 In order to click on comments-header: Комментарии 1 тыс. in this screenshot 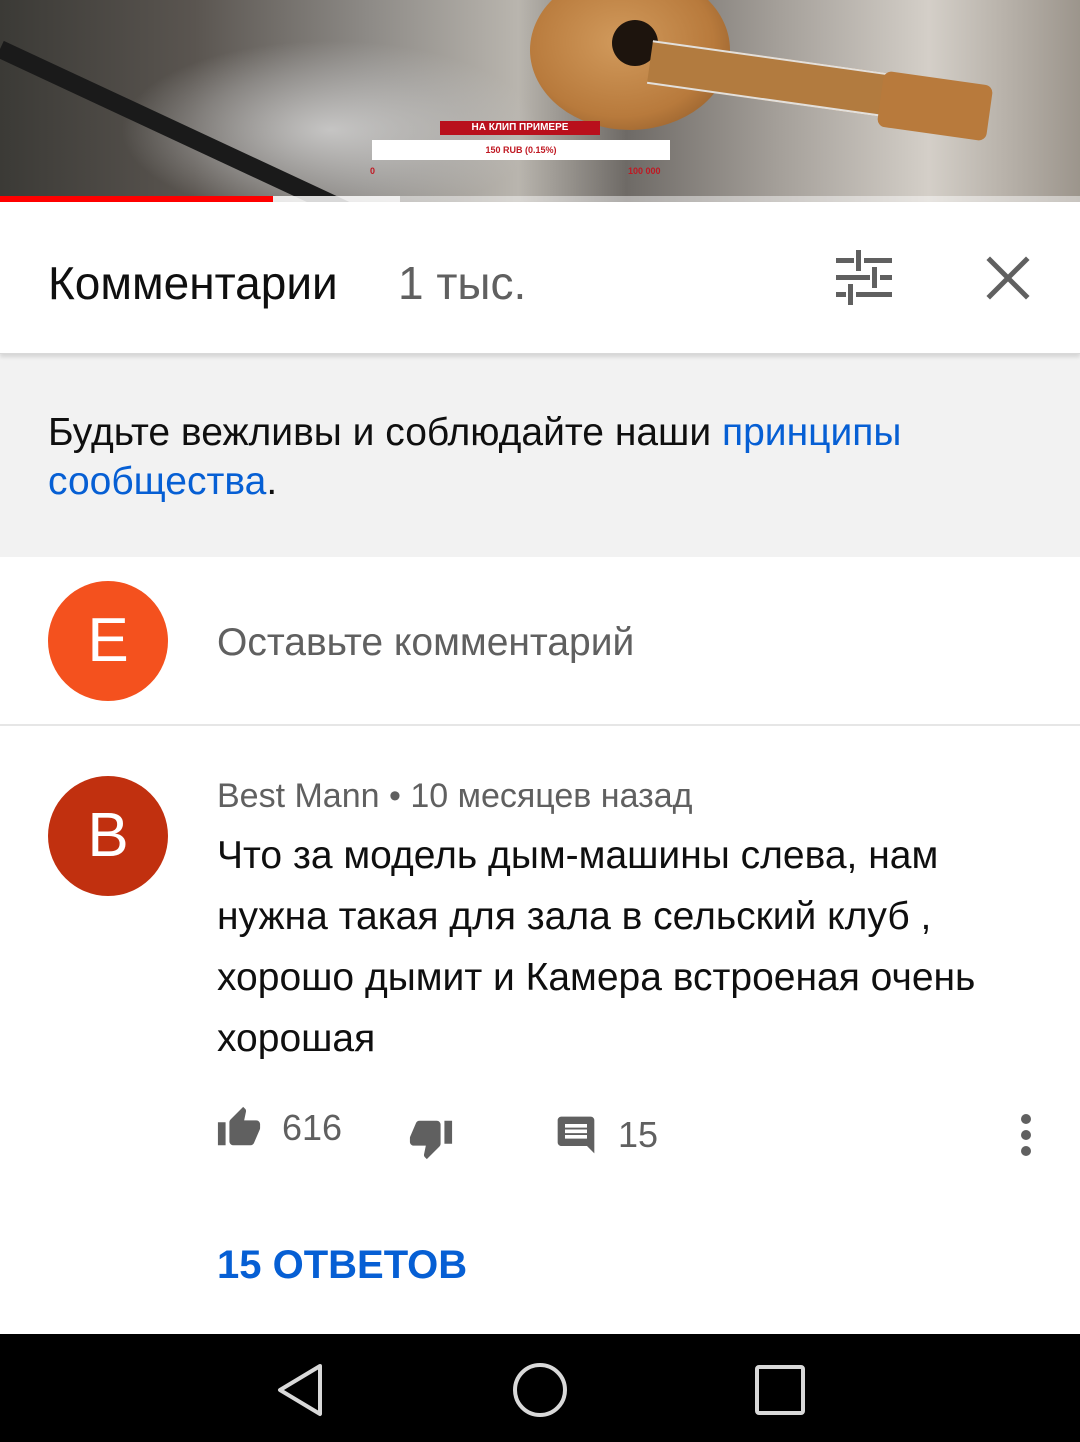, I will do `click(540, 278)`.